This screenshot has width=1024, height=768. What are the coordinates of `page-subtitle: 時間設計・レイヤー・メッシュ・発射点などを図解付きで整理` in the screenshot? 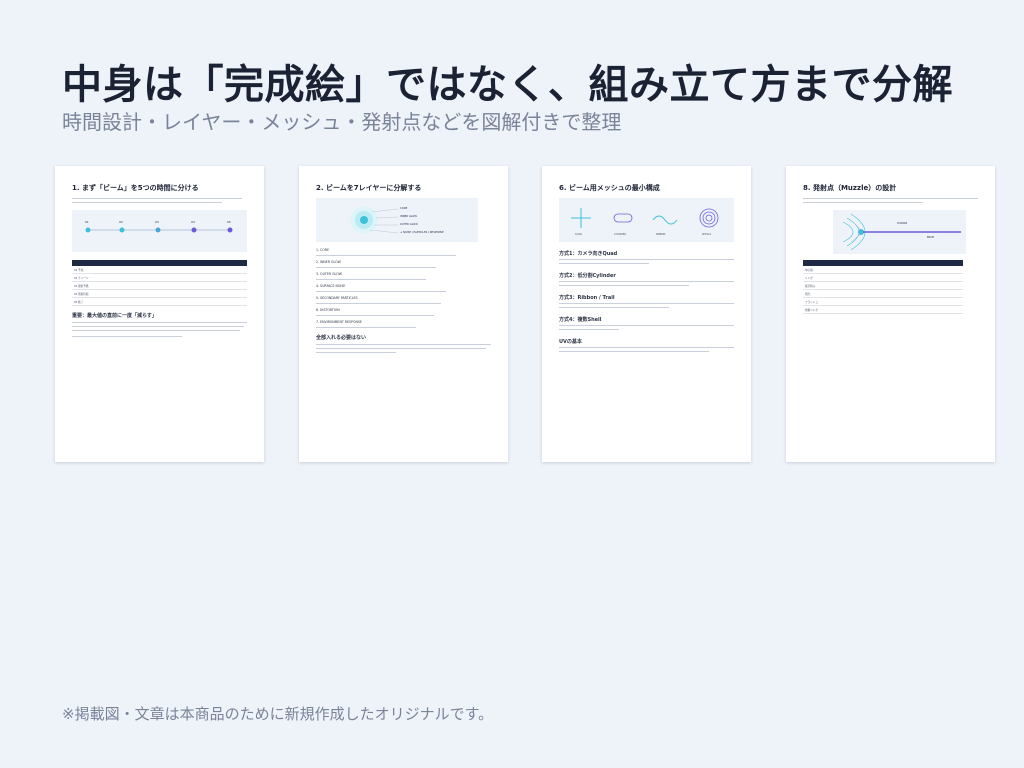 It's located at (342, 122).